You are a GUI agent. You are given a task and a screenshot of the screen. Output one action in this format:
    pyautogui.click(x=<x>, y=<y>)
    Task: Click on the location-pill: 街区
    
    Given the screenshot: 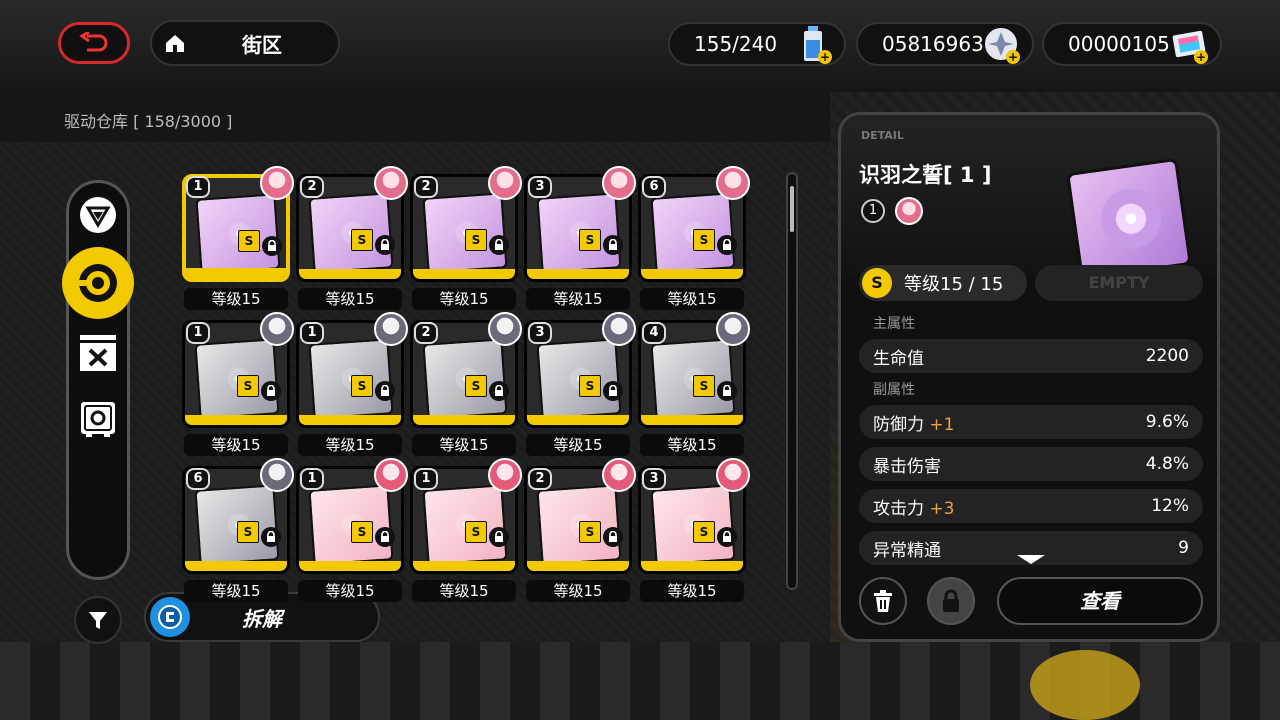 What is the action you would take?
    pyautogui.click(x=245, y=43)
    